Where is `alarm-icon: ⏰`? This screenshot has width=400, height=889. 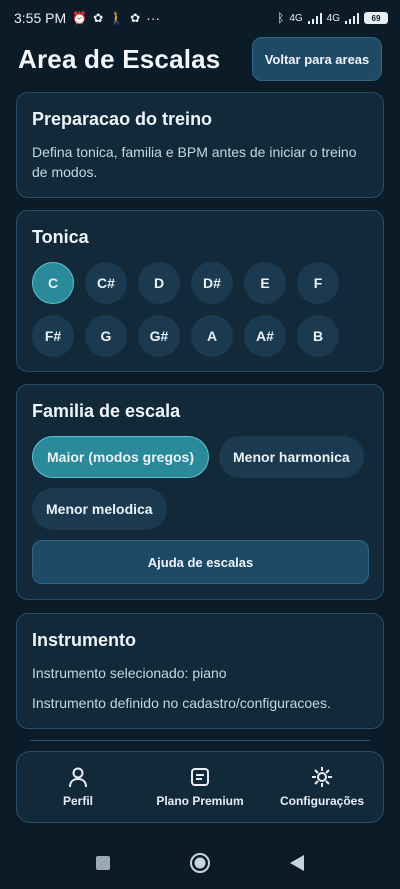 alarm-icon: ⏰ is located at coordinates (80, 18).